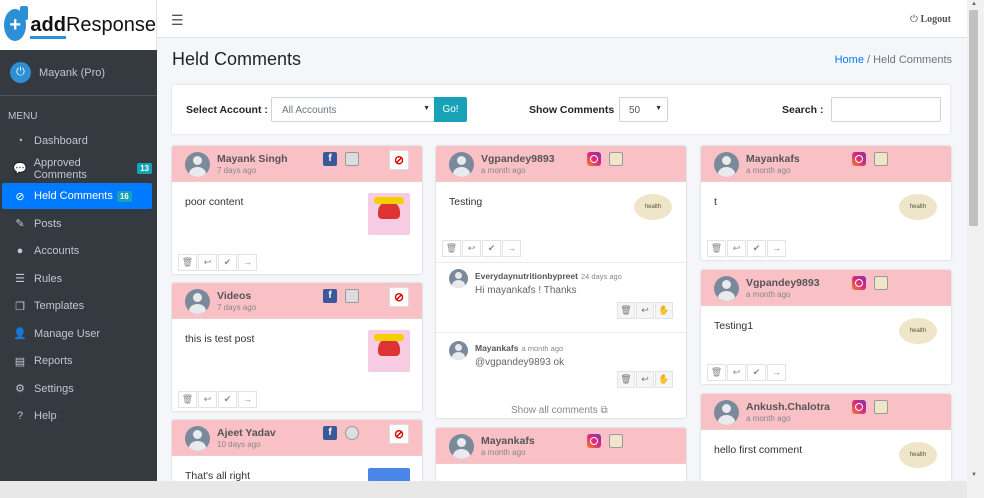  Describe the element at coordinates (426, 108) in the screenshot. I see `select-caret-icon: ▼` at that location.